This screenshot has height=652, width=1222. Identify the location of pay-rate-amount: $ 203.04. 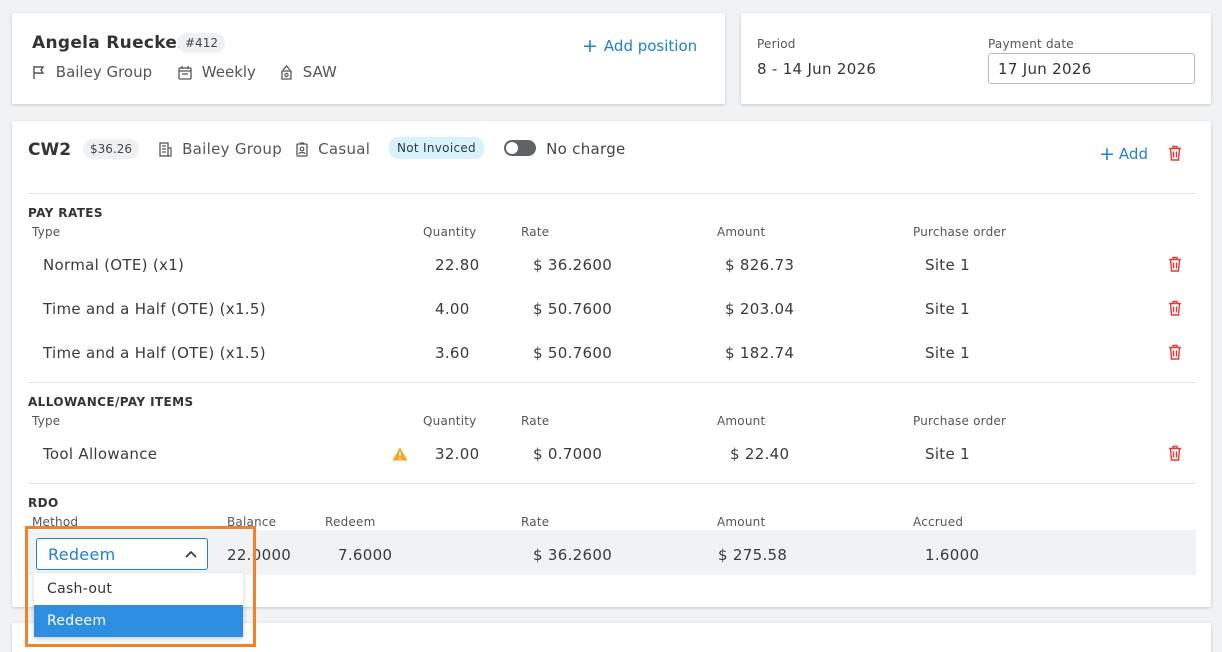
(760, 309).